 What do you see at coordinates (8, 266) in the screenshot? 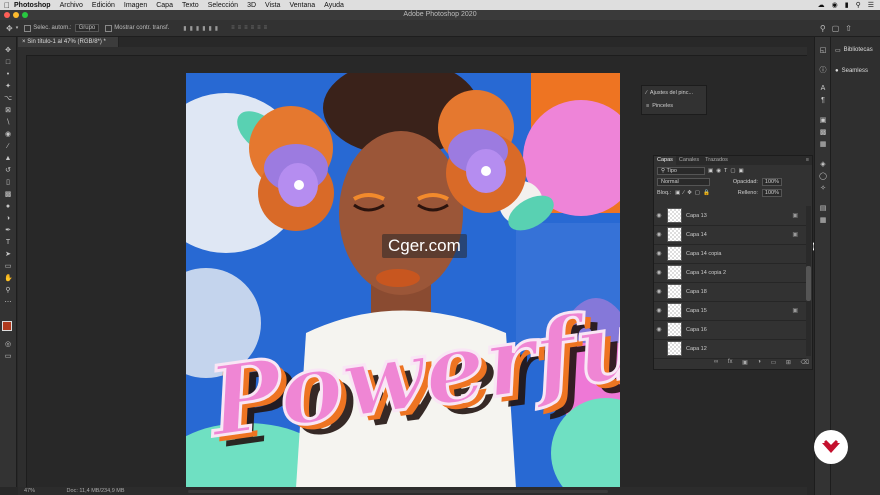
I see `shape-tool-icon: ▭` at bounding box center [8, 266].